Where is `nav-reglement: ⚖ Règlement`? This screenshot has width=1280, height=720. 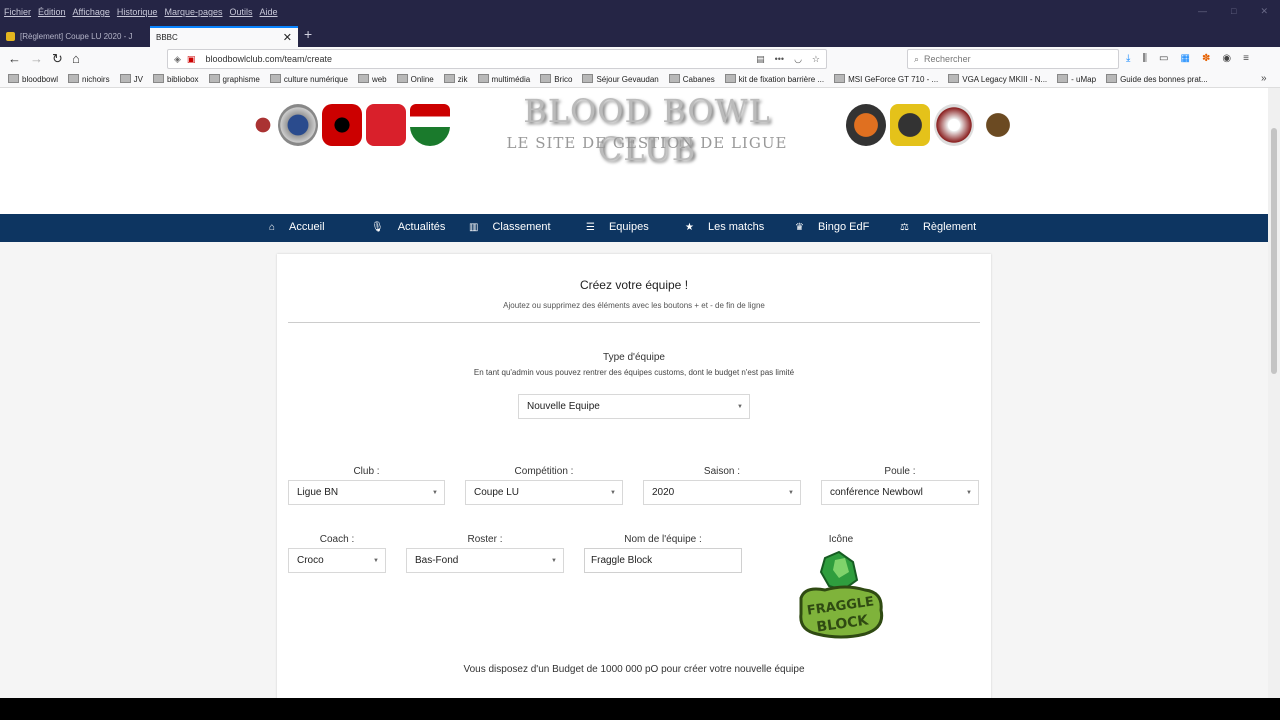 nav-reglement: ⚖ Règlement is located at coordinates (938, 227).